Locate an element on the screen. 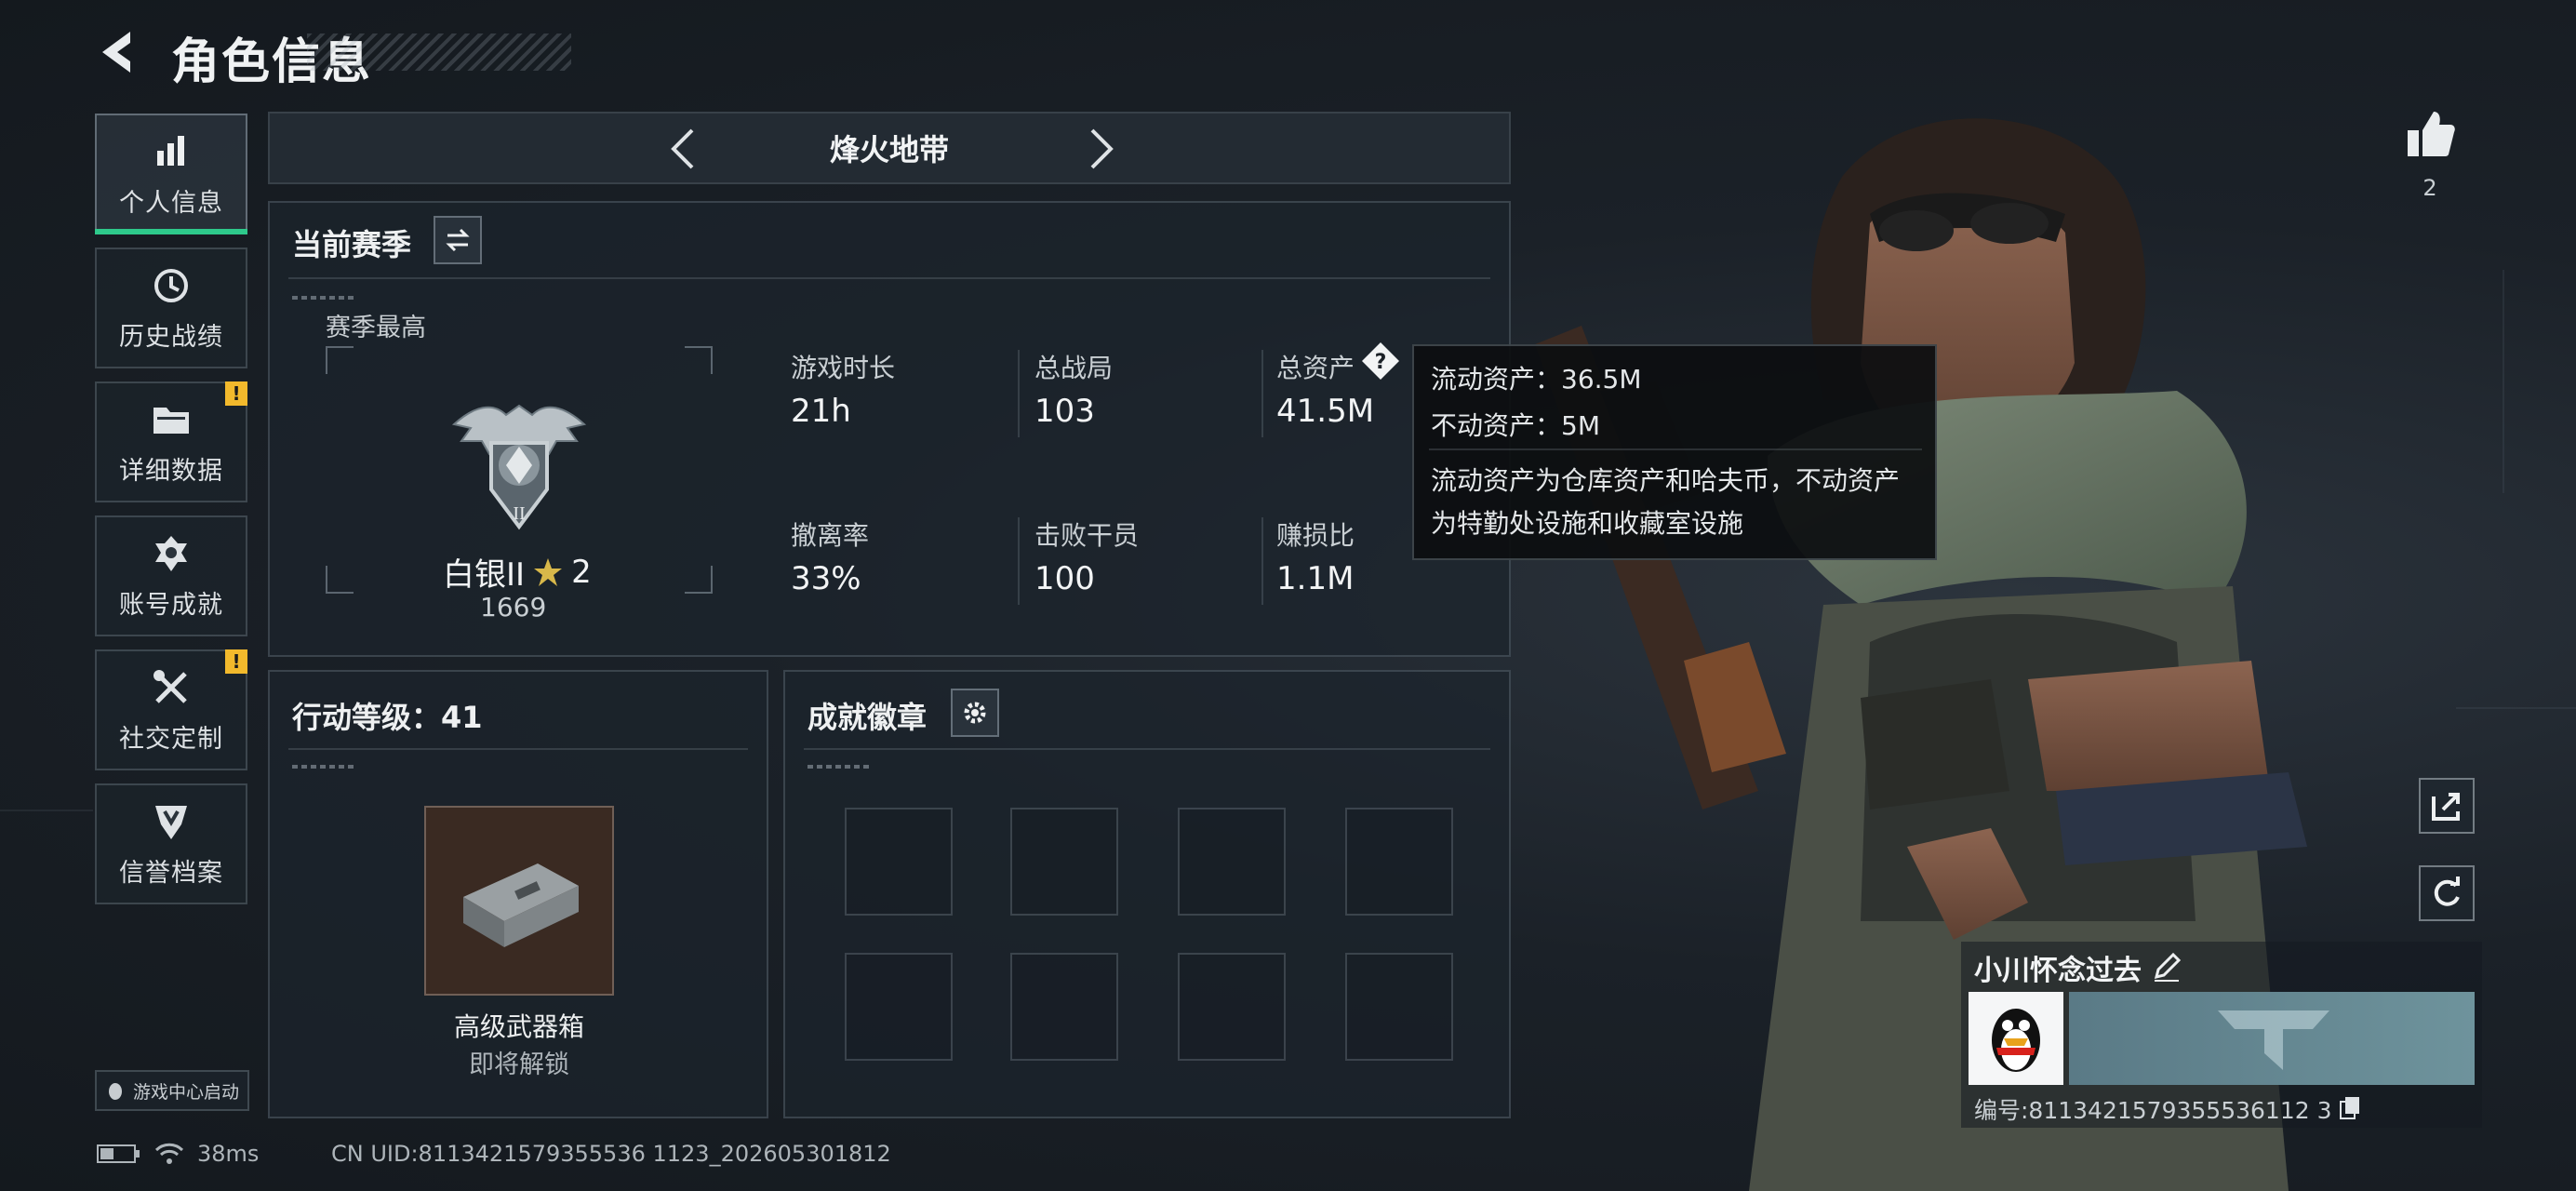  folder-icon is located at coordinates (171, 420).